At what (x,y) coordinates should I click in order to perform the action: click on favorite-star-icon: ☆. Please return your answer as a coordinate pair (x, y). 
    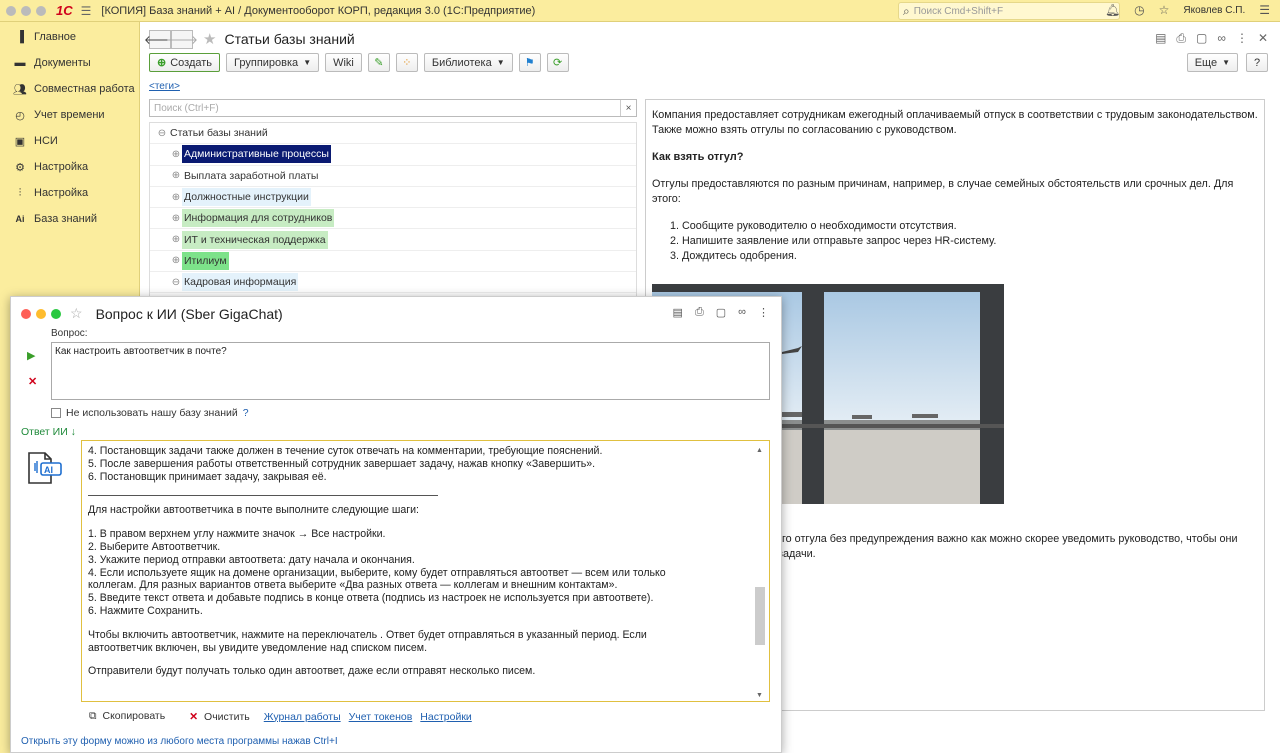
    Looking at the image, I should click on (76, 313).